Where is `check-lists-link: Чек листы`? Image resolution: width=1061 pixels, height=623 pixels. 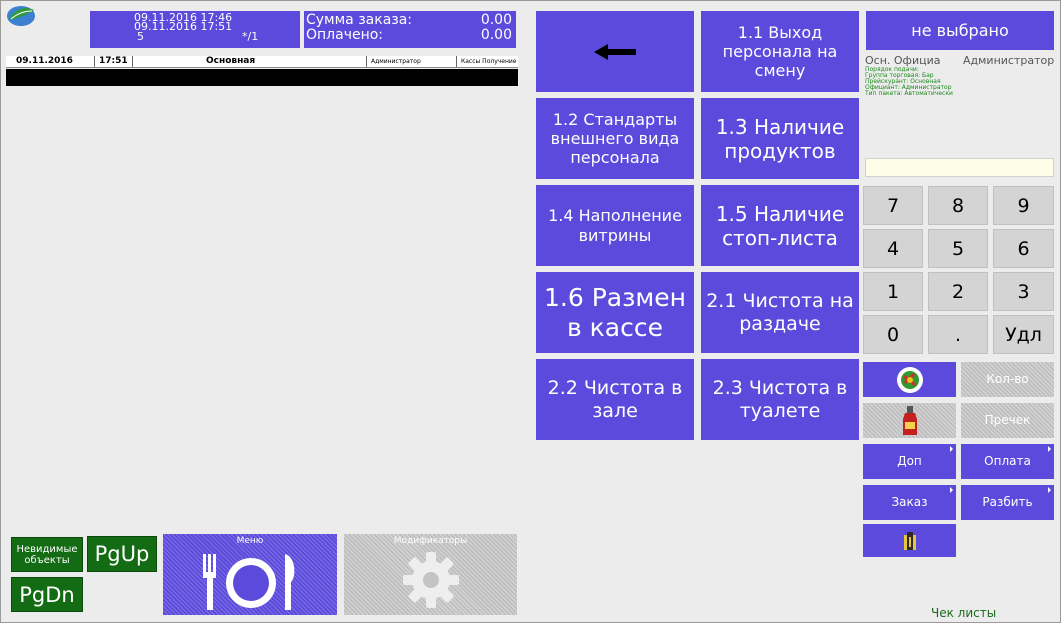 check-lists-link: Чек листы is located at coordinates (963, 613).